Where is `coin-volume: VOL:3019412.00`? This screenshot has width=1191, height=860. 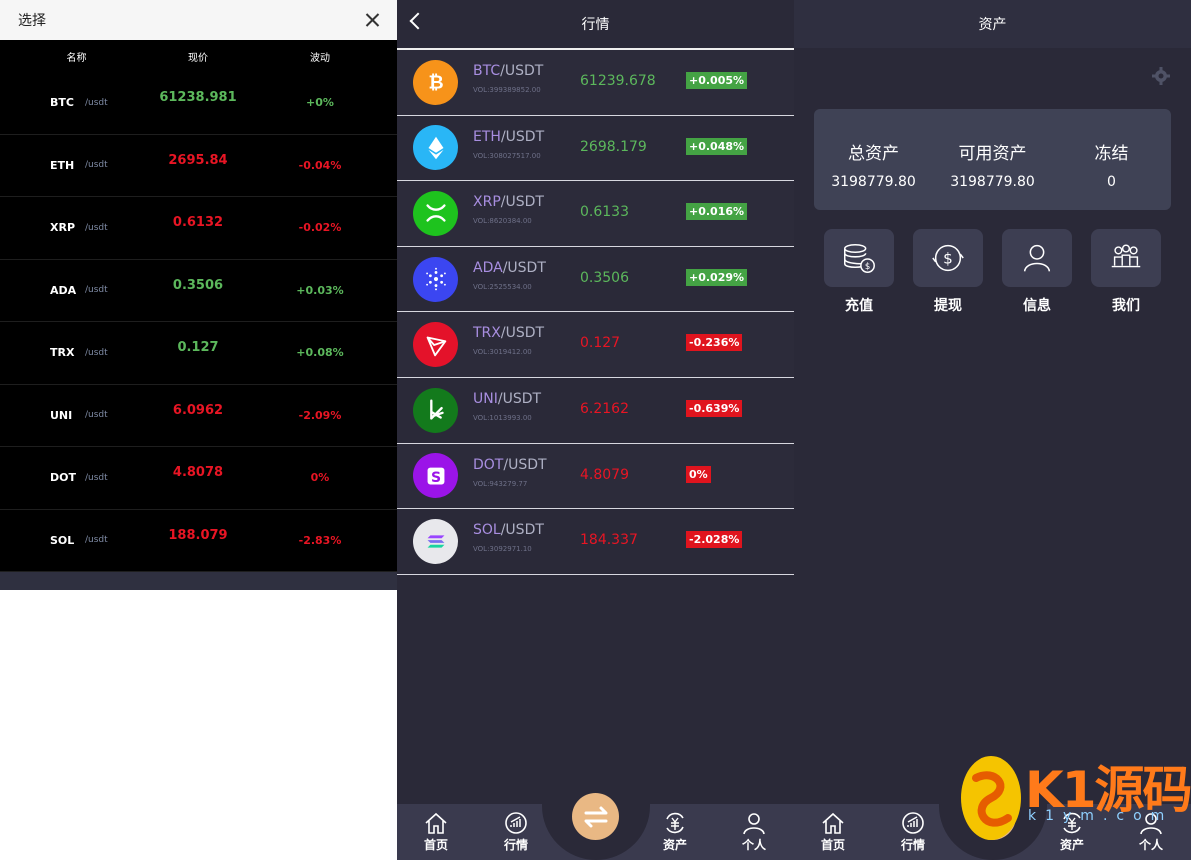 coin-volume: VOL:3019412.00 is located at coordinates (502, 352).